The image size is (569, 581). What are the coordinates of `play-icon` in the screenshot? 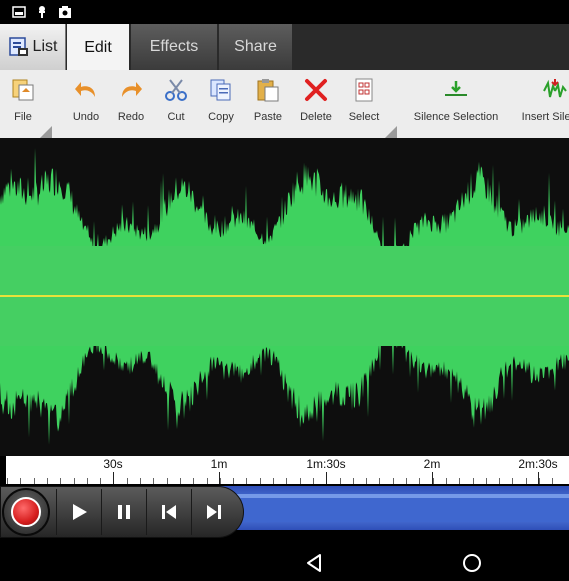 It's located at (79, 512).